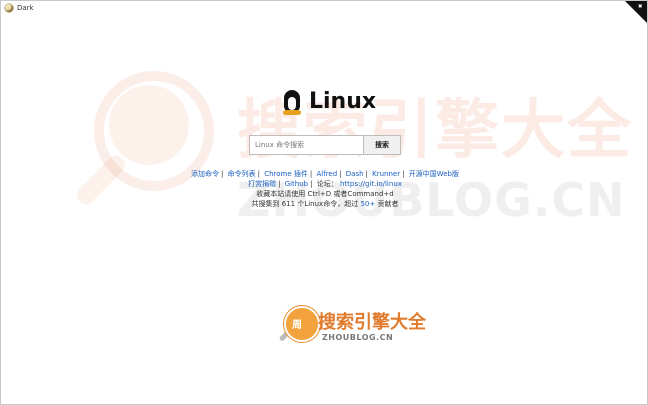 This screenshot has width=648, height=405. What do you see at coordinates (372, 322) in the screenshot?
I see `logo-cn: 搜索引擎大全` at bounding box center [372, 322].